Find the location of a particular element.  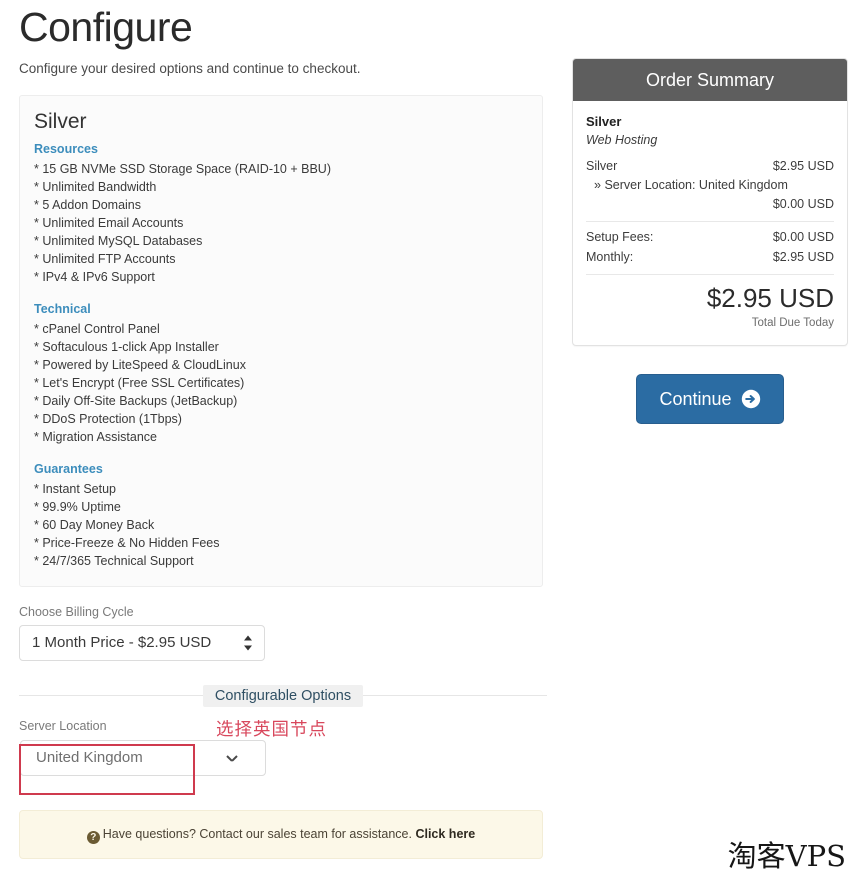

feature-group-heading: Technical is located at coordinates (62, 309).